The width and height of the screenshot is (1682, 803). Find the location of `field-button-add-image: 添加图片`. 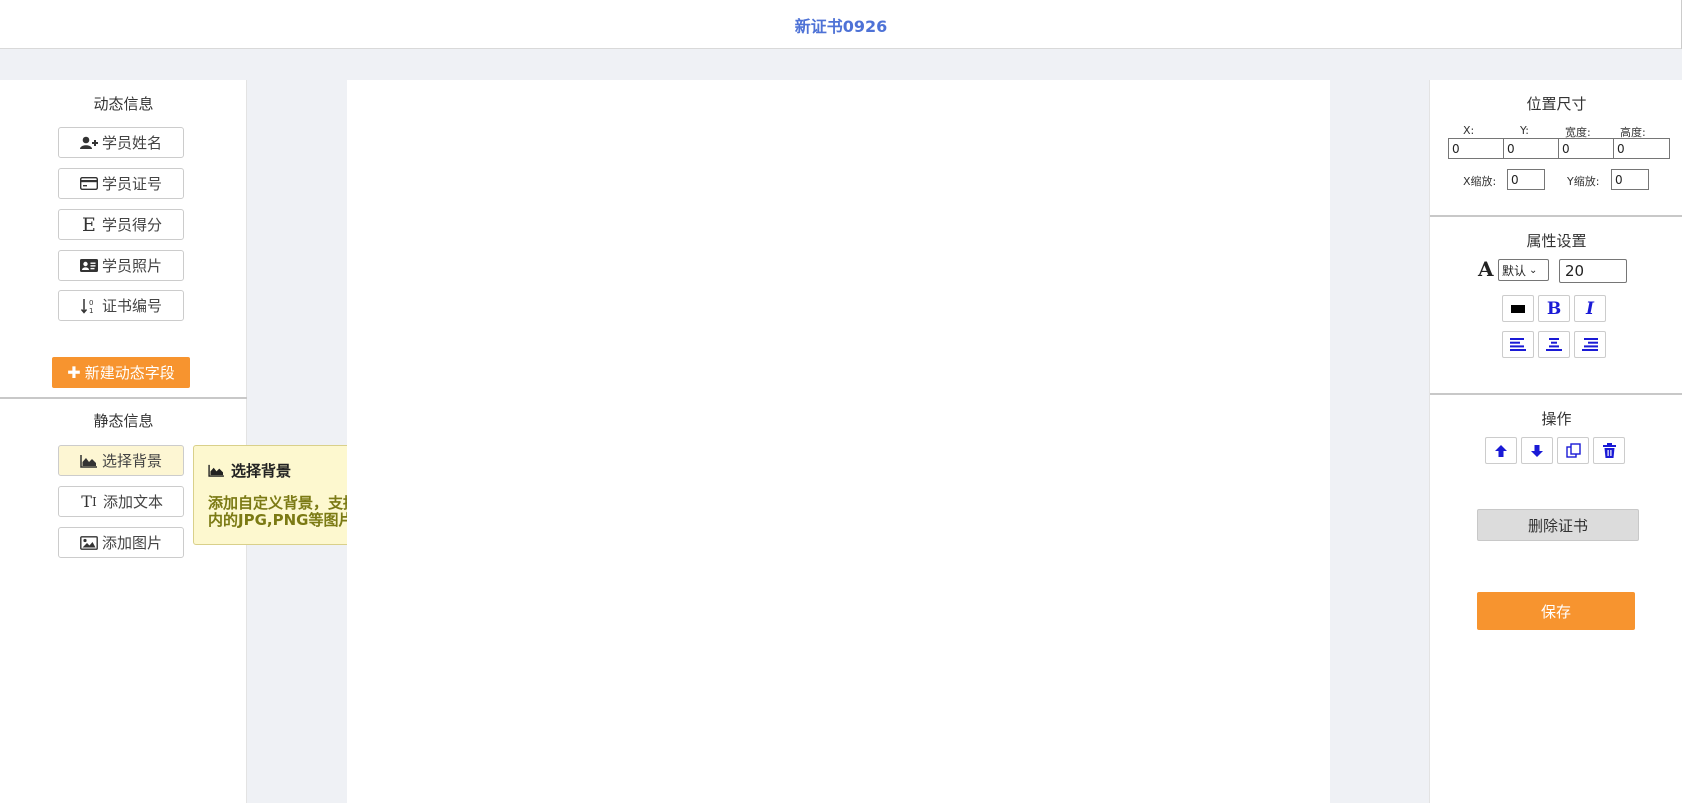

field-button-add-image: 添加图片 is located at coordinates (121, 542).